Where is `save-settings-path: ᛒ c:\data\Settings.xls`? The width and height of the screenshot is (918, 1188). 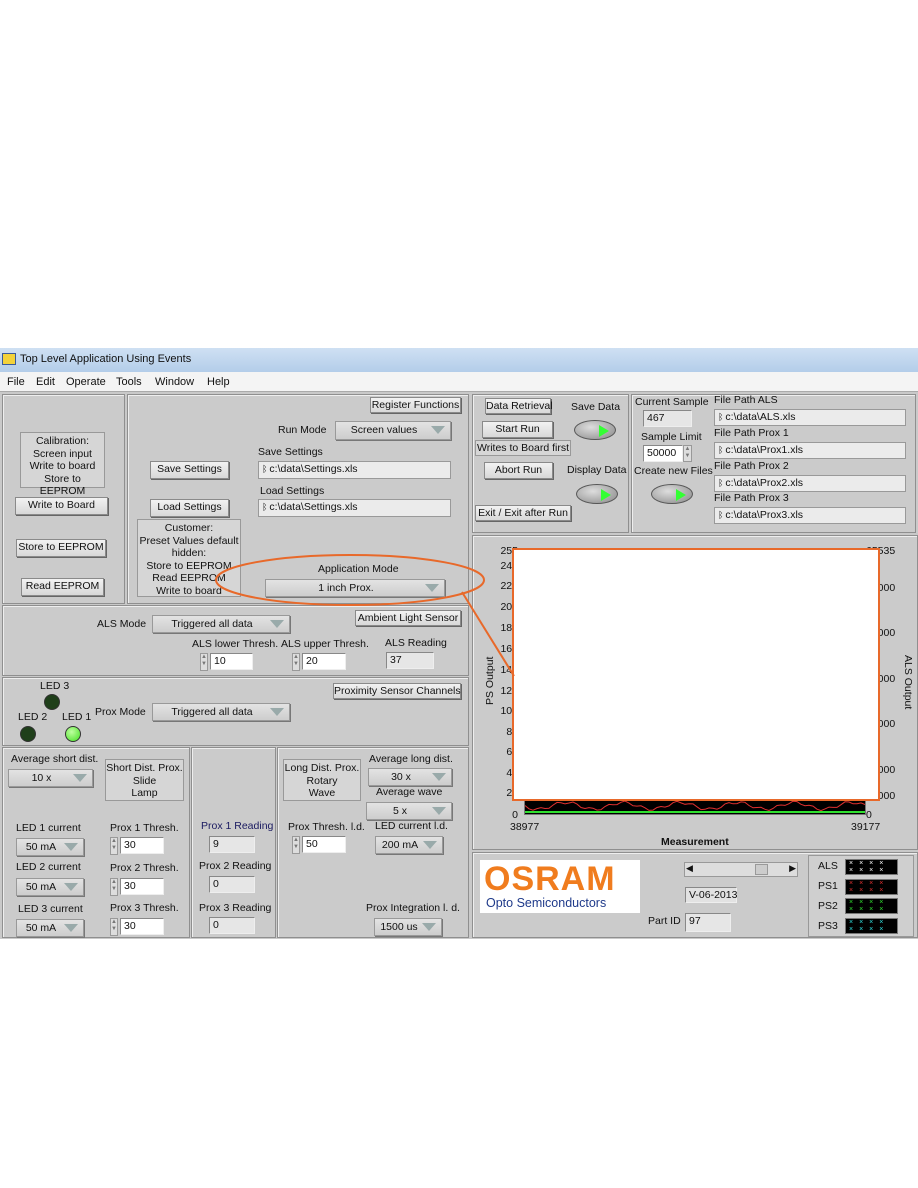
save-settings-path: ᛒ c:\data\Settings.xls is located at coordinates (354, 470).